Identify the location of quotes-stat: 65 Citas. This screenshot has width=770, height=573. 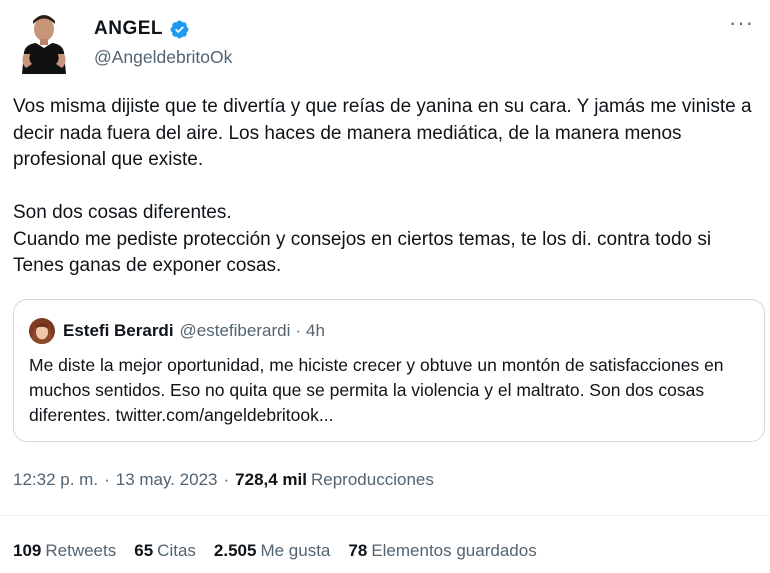
(165, 551).